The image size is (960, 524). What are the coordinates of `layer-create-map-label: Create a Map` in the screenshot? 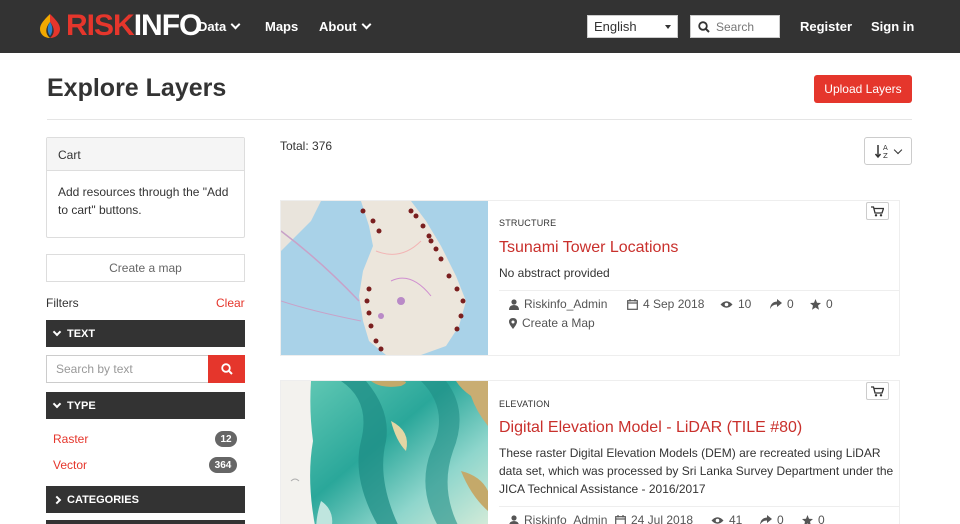 It's located at (558, 323).